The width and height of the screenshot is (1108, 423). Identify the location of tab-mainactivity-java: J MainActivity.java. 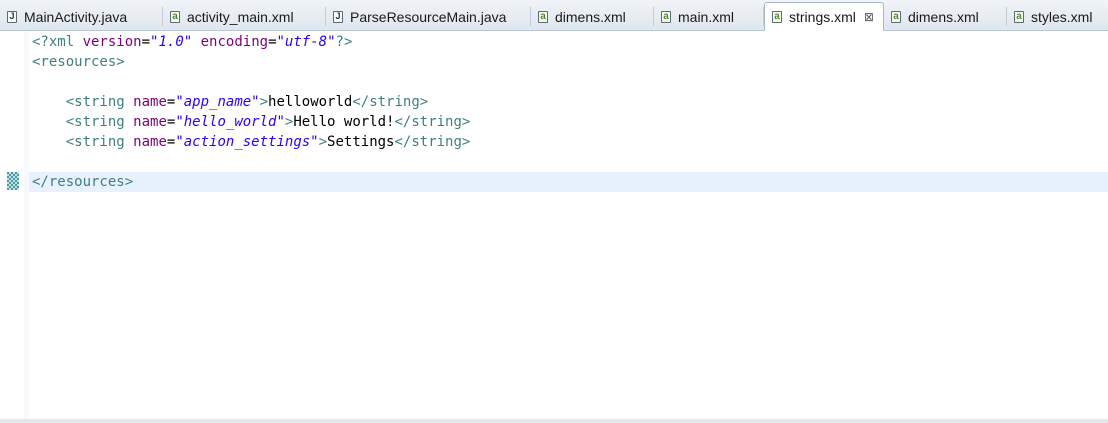
(81, 16).